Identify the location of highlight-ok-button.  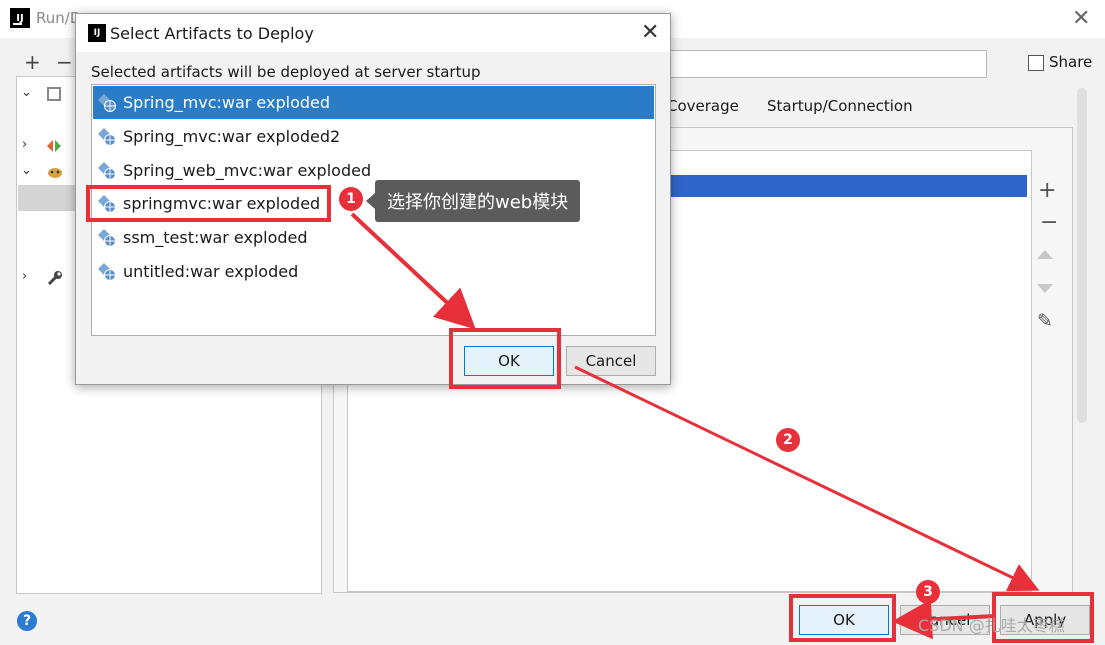
(842, 618).